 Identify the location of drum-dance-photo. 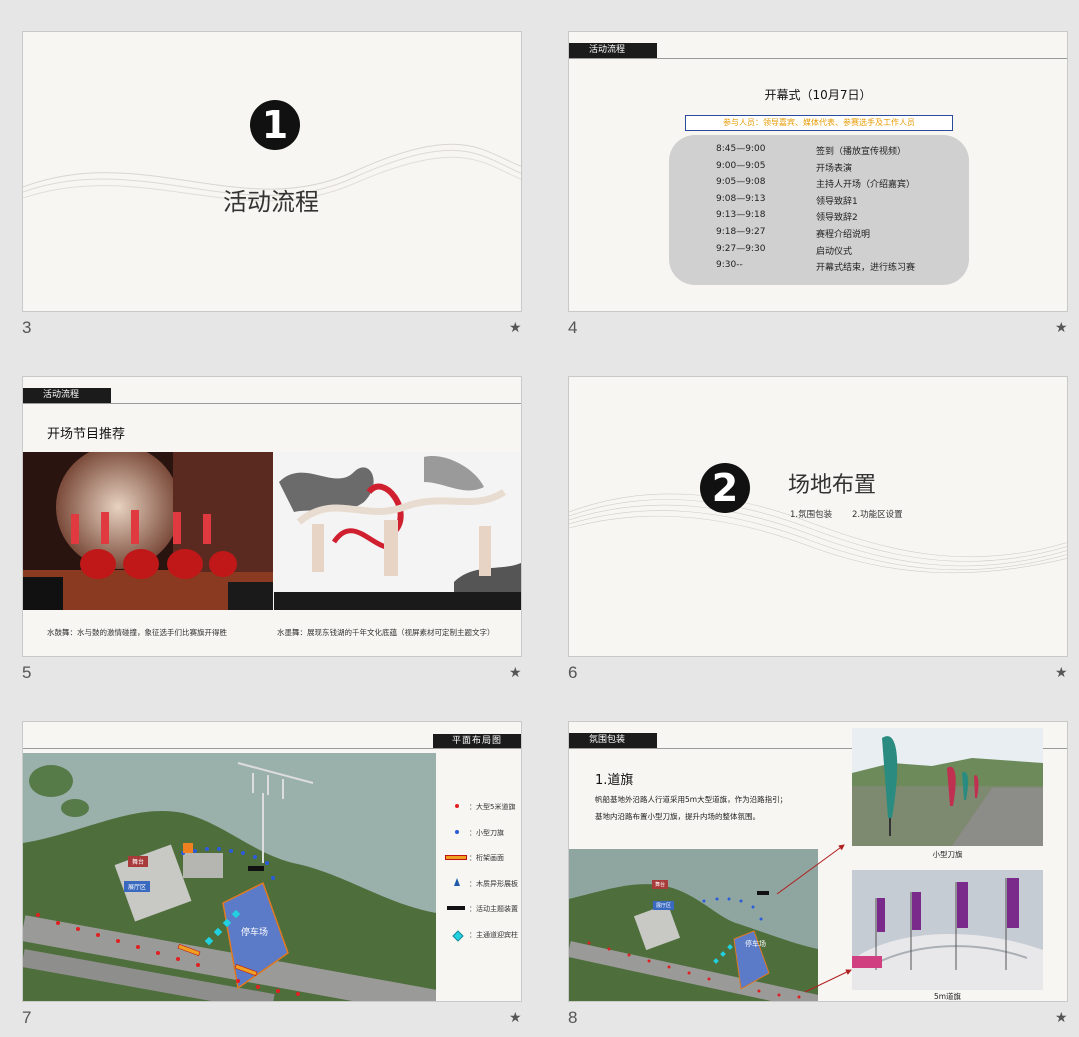
(148, 531).